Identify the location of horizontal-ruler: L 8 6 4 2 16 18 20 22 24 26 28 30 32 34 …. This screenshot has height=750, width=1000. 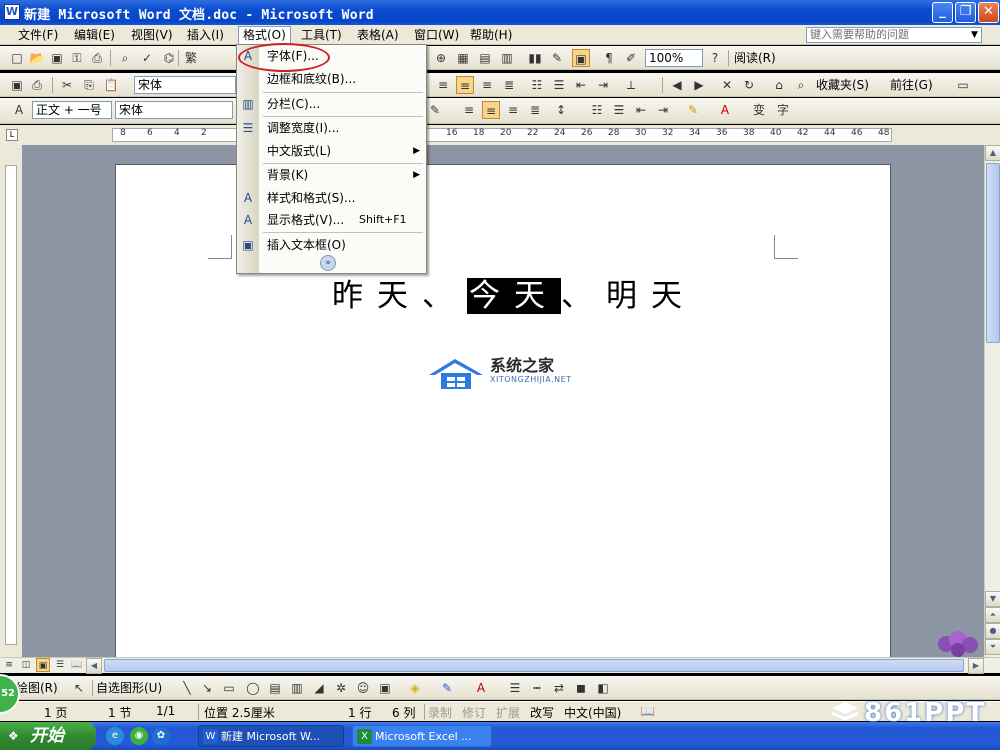
(500, 135).